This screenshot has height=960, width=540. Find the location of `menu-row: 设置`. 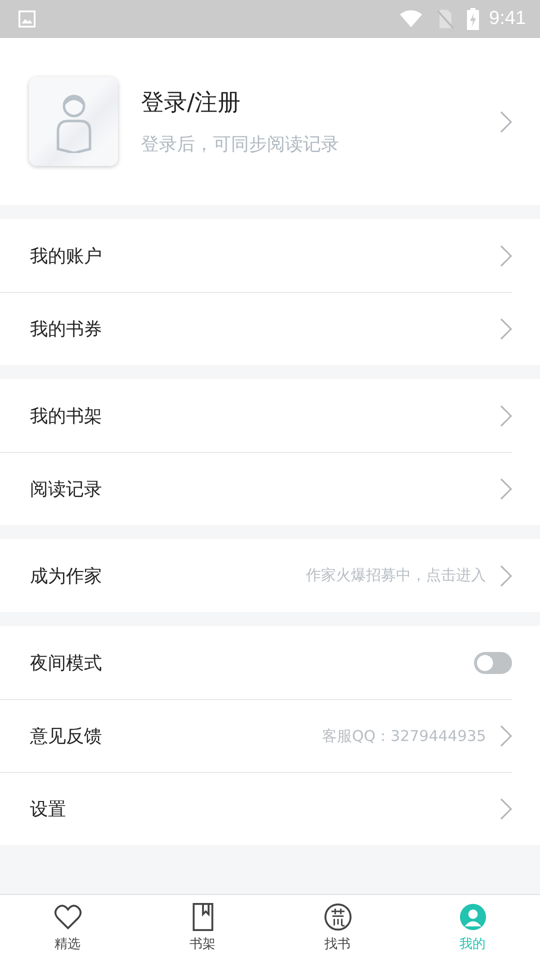

menu-row: 设置 is located at coordinates (256, 808).